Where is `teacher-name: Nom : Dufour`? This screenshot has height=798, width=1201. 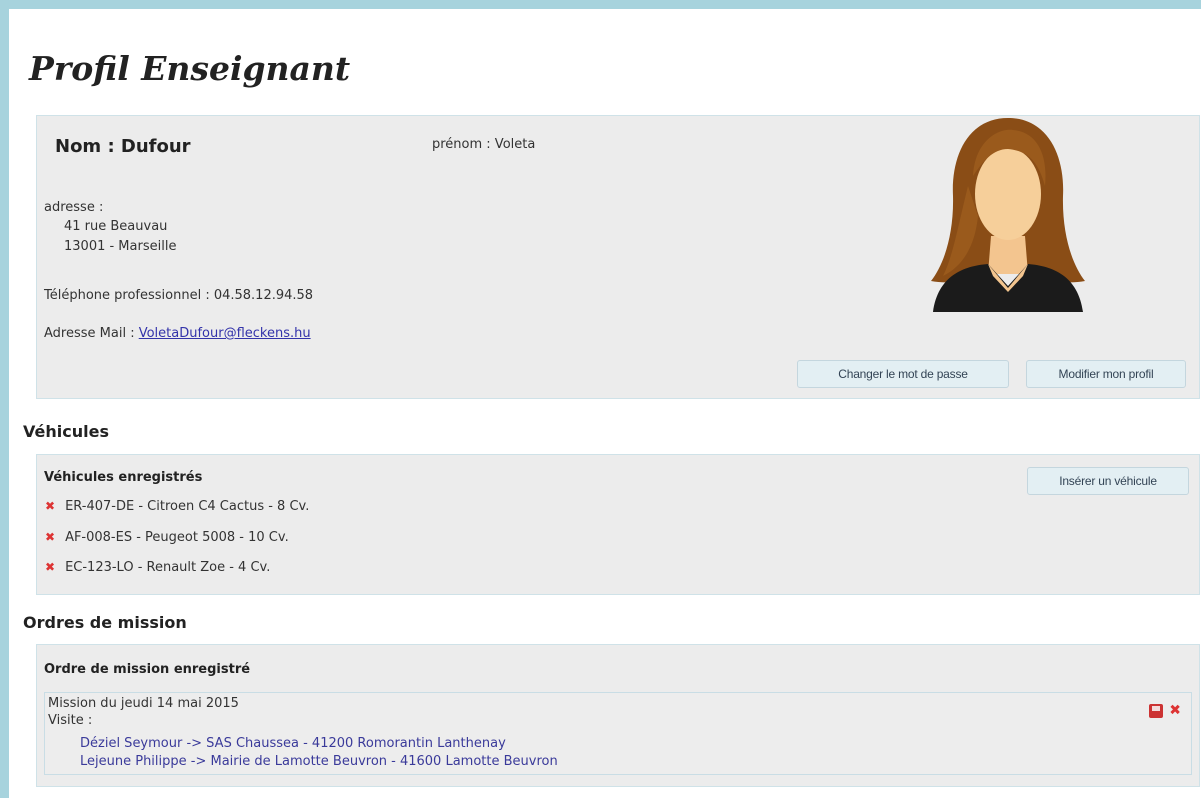
teacher-name: Nom : Dufour is located at coordinates (123, 146).